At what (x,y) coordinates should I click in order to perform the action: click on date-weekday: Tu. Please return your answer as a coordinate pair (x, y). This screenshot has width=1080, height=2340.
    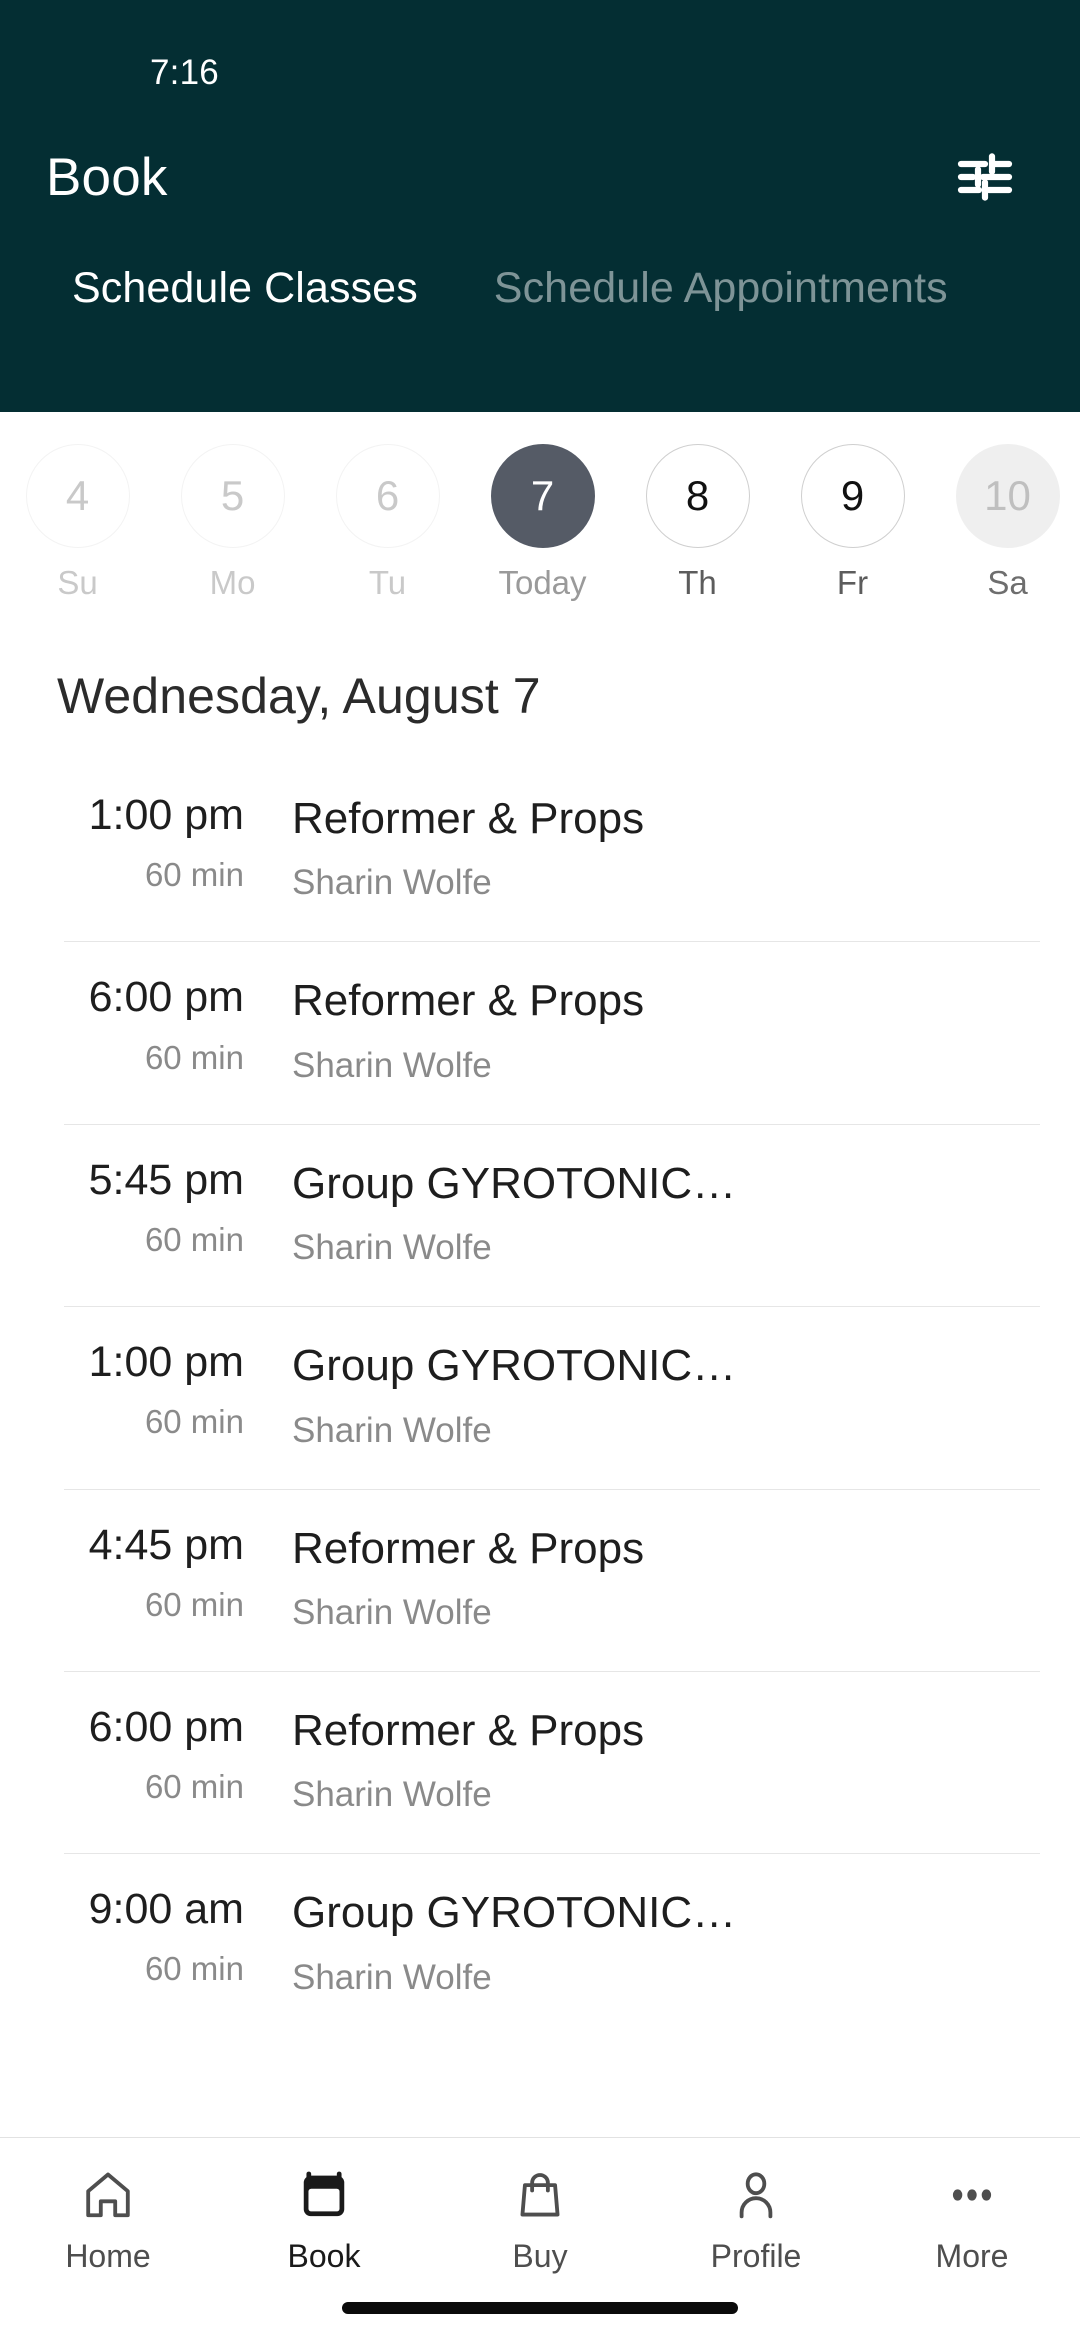
    Looking at the image, I should click on (387, 582).